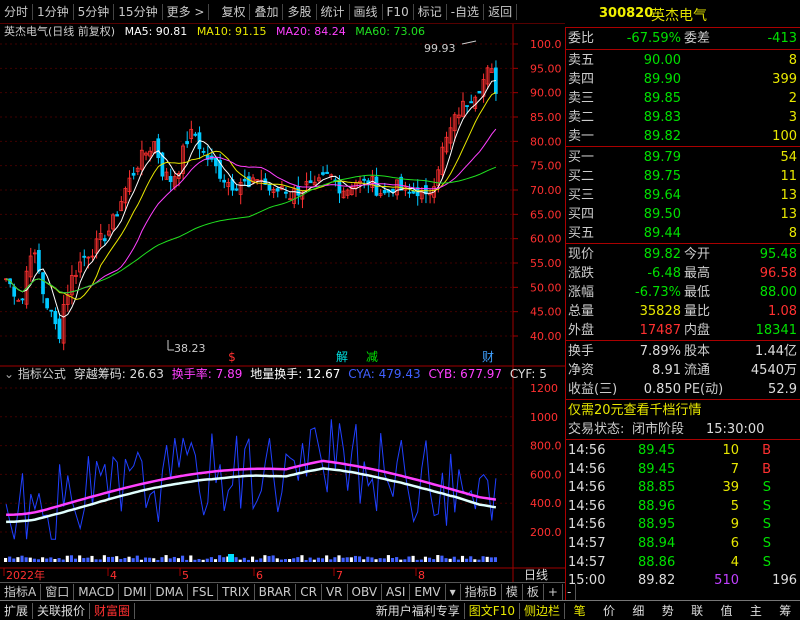  Describe the element at coordinates (776, 330) in the screenshot. I see `stat-value2: 18341` at that location.